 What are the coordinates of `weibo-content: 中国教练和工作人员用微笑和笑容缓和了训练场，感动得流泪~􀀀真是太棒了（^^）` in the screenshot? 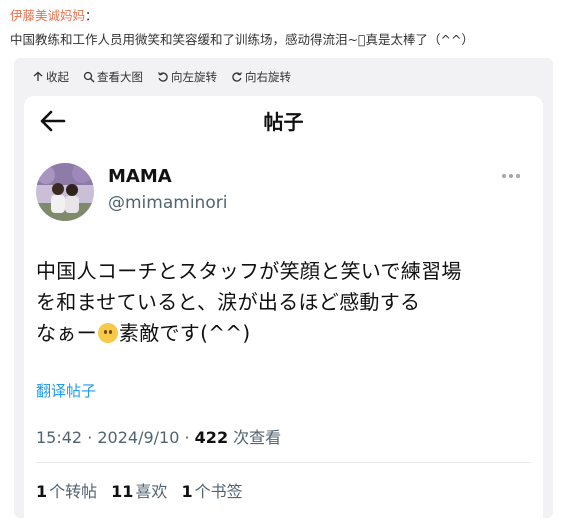 It's located at (242, 39).